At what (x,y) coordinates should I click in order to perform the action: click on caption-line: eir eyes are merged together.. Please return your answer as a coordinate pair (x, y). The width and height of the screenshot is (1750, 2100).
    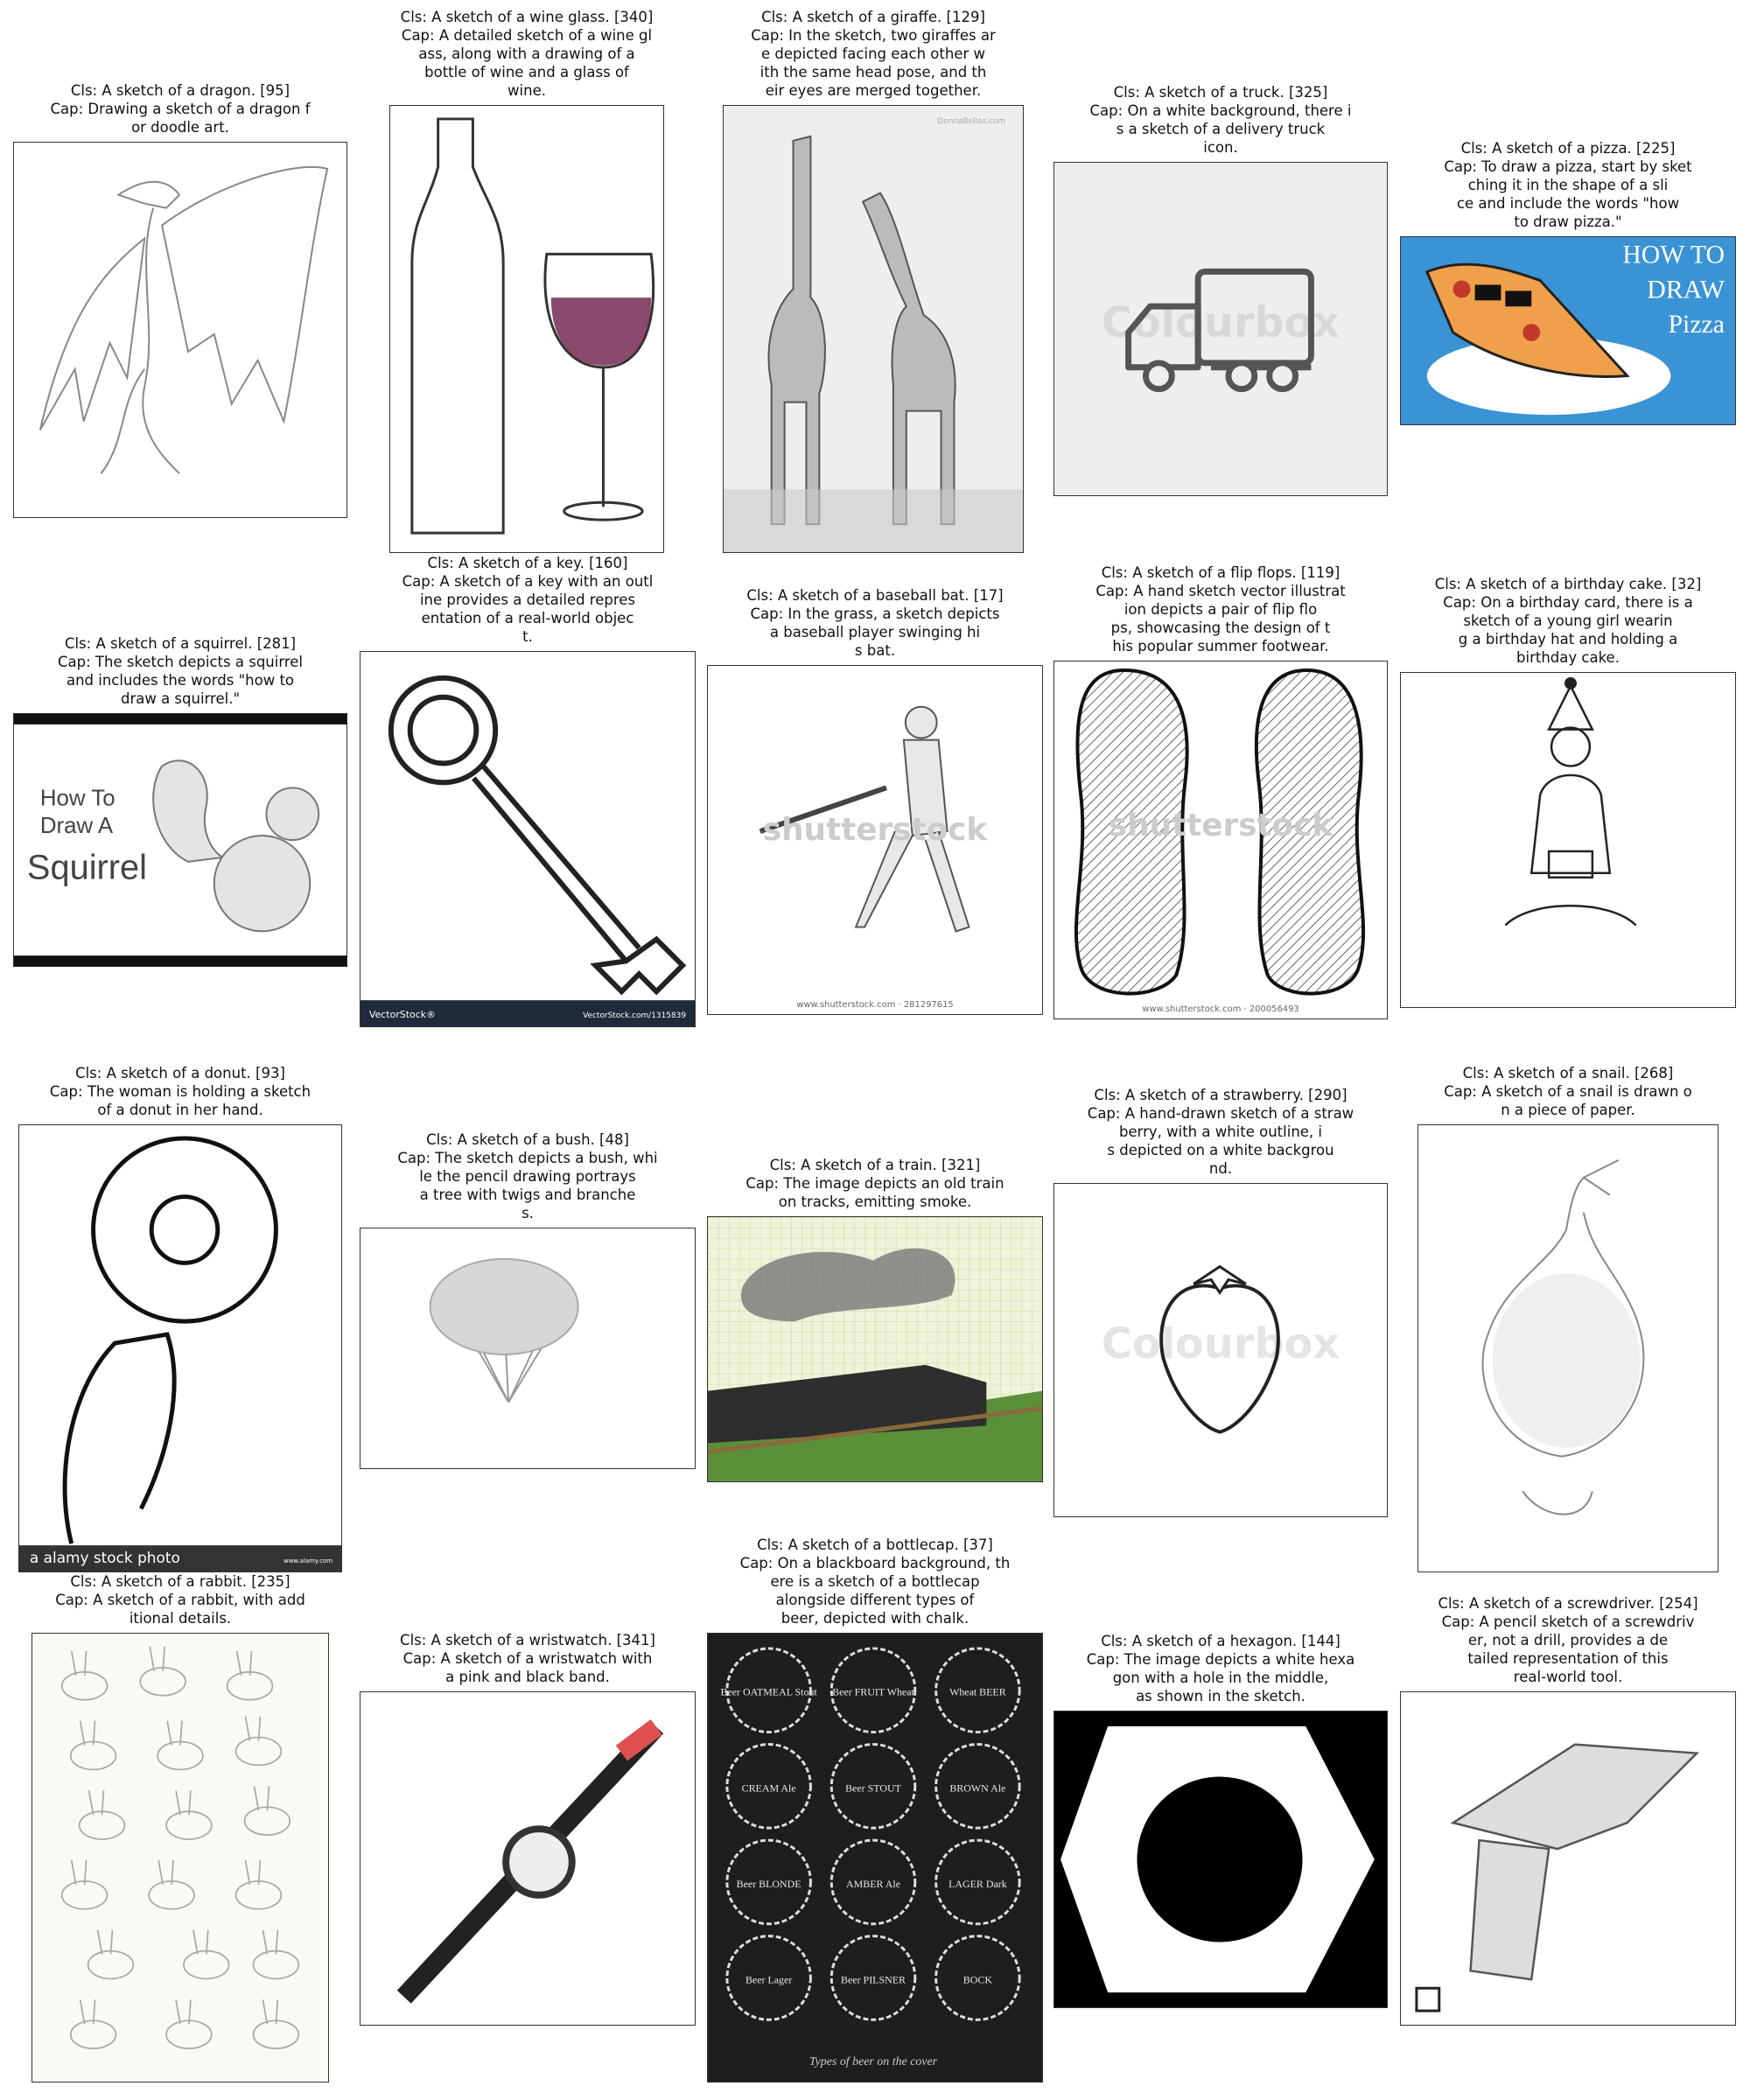
    Looking at the image, I should click on (873, 90).